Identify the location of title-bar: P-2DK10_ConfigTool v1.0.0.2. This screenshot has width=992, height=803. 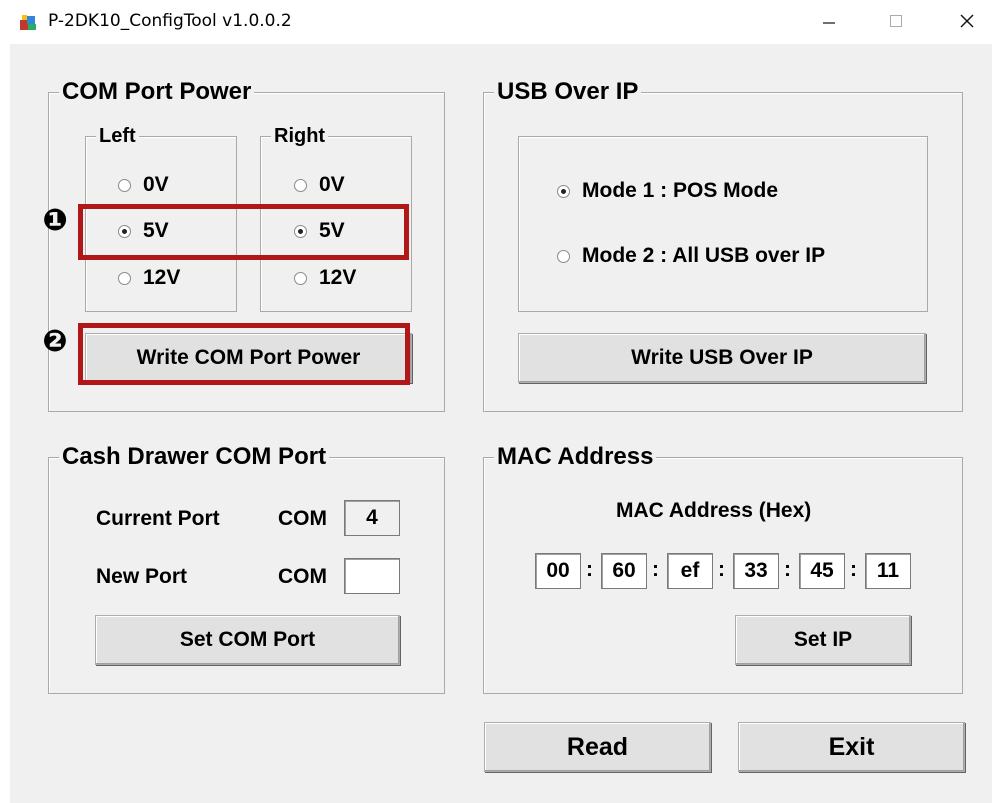
(496, 22).